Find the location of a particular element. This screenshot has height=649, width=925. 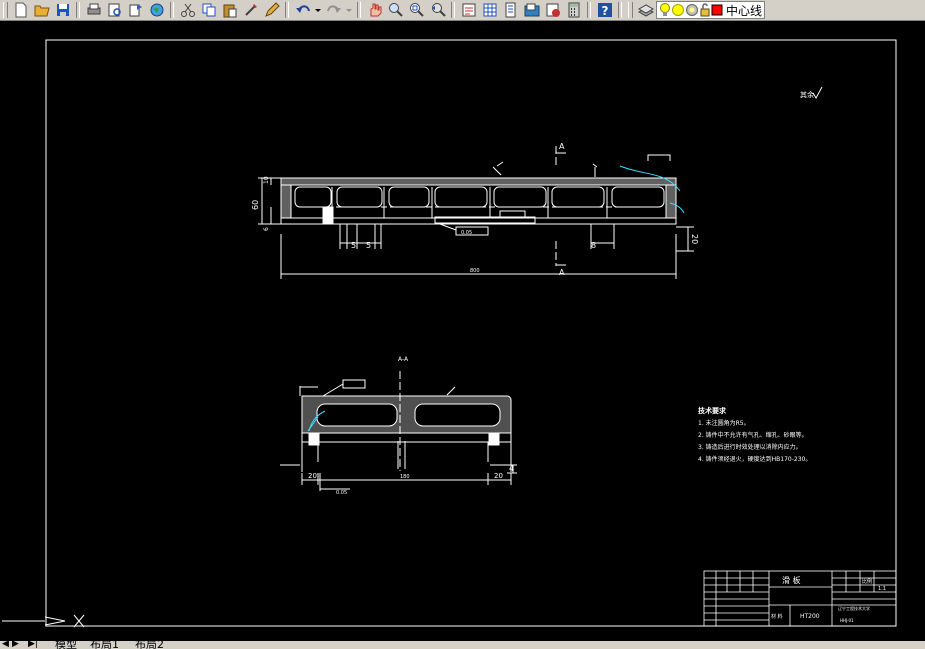

print-icon is located at coordinates (93, 9).